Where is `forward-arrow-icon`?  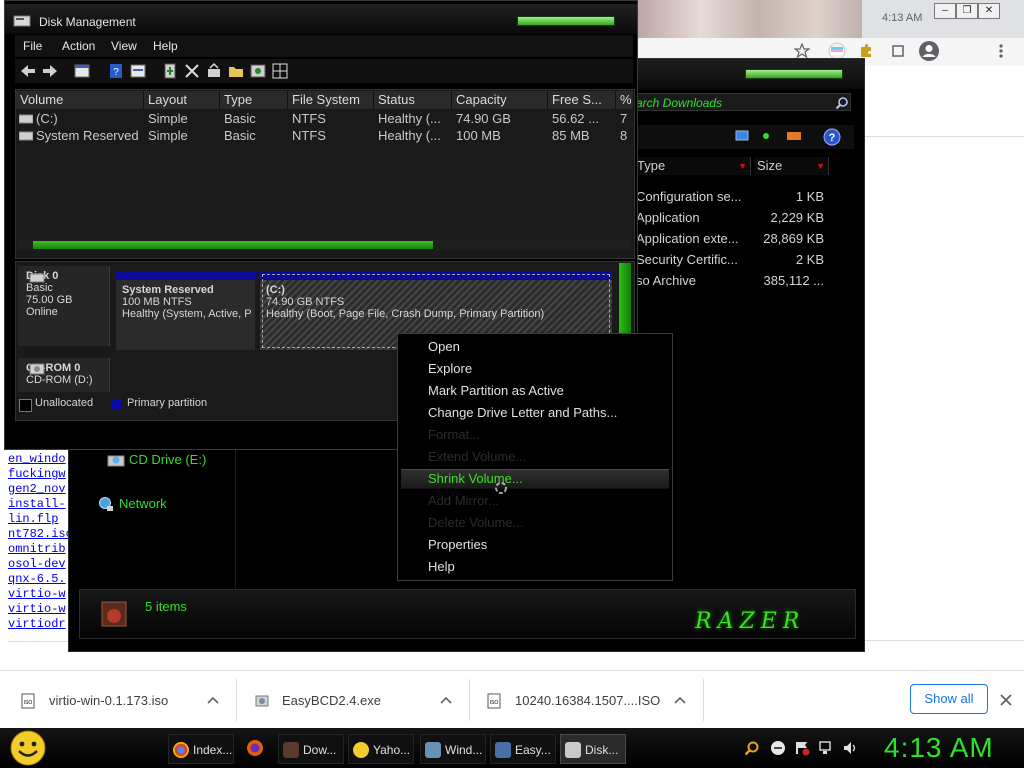
forward-arrow-icon is located at coordinates (50, 71).